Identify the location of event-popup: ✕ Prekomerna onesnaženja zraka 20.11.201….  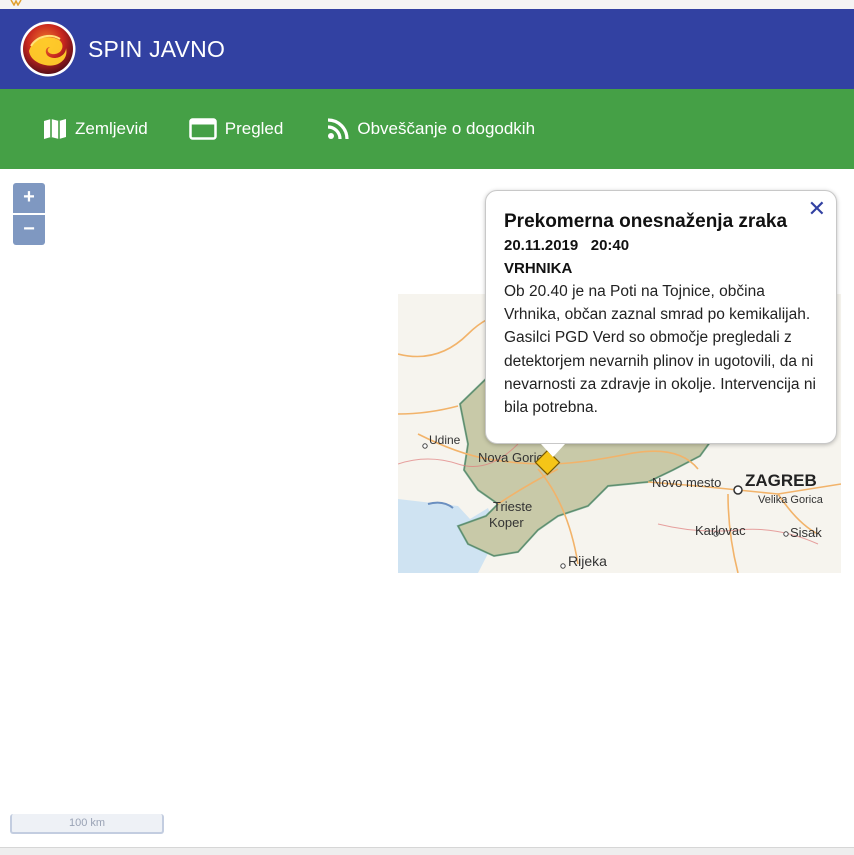
(661, 317).